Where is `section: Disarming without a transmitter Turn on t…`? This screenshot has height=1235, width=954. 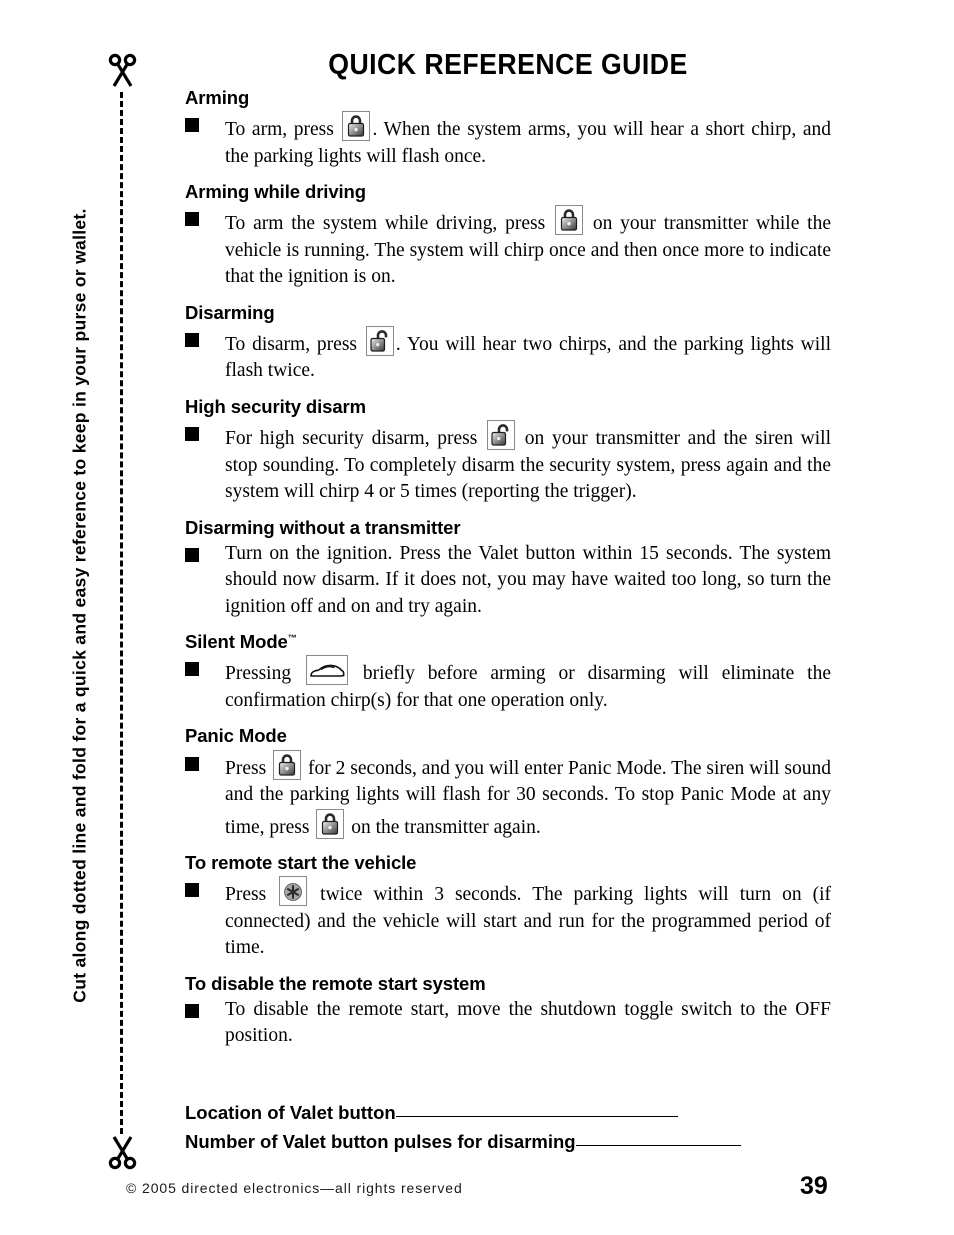 section: Disarming without a transmitter Turn on t… is located at coordinates (508, 568).